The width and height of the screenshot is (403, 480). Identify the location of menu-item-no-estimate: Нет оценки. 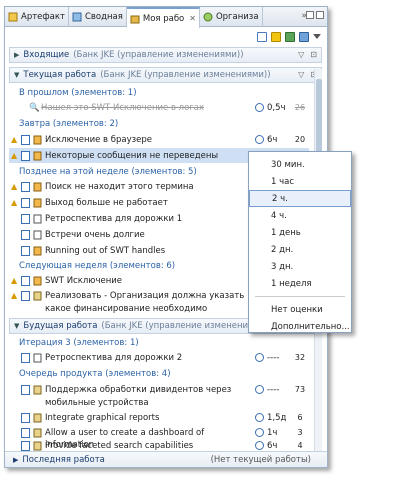
(300, 309).